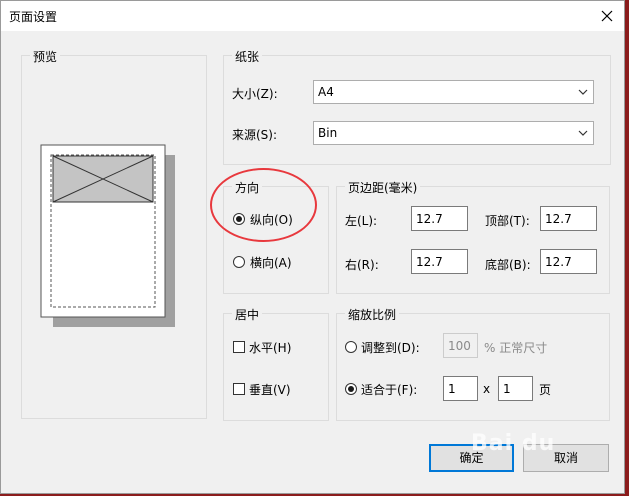 The height and width of the screenshot is (496, 629). What do you see at coordinates (45, 56) in the screenshot?
I see `preview-group-label: 预览` at bounding box center [45, 56].